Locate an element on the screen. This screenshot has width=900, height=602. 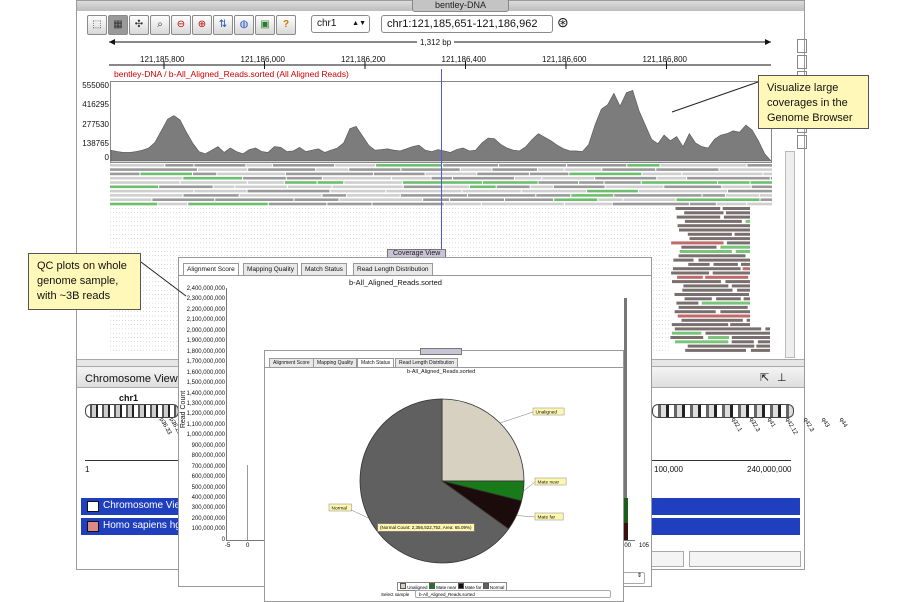
binoculars-icon: ⊛ is located at coordinates (563, 22).